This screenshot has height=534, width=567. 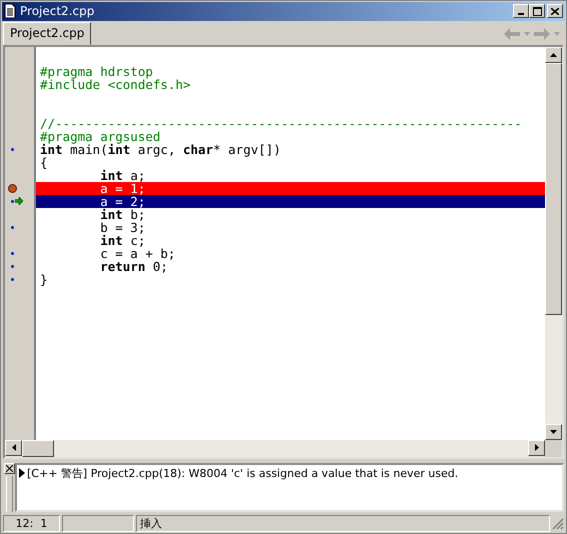 I want to click on document-icon, so click(x=10, y=11).